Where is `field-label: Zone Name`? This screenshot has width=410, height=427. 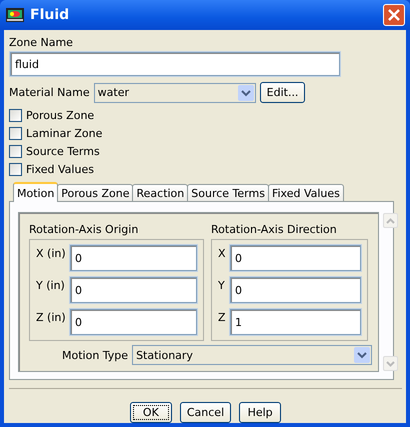 field-label: Zone Name is located at coordinates (41, 42).